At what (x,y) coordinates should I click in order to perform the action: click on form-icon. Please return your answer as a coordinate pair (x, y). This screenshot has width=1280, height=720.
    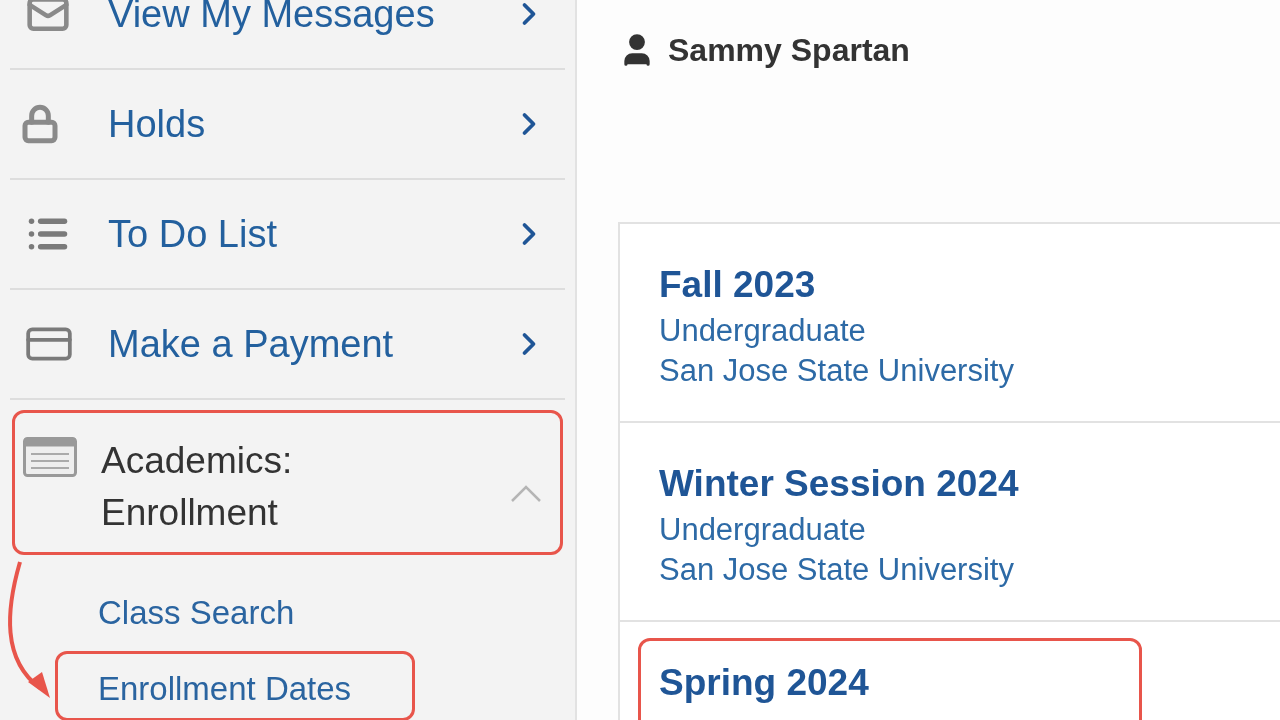
    Looking at the image, I should click on (50, 457).